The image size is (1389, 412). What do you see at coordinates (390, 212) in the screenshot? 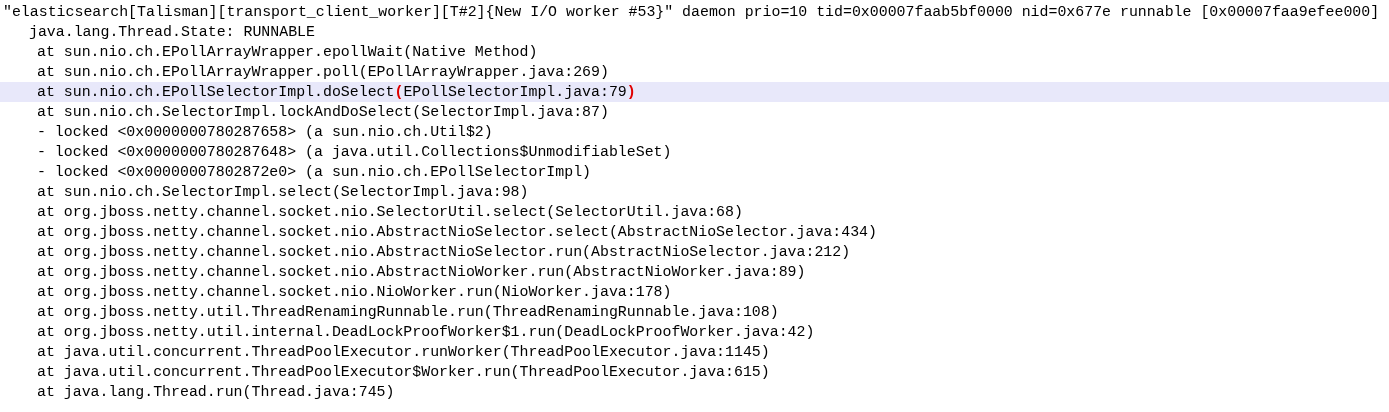
I see `code-line: at org.jboss.netty.channel.socket.nio.SelectorUtil.select(SelectorUtil.java:68)` at bounding box center [390, 212].